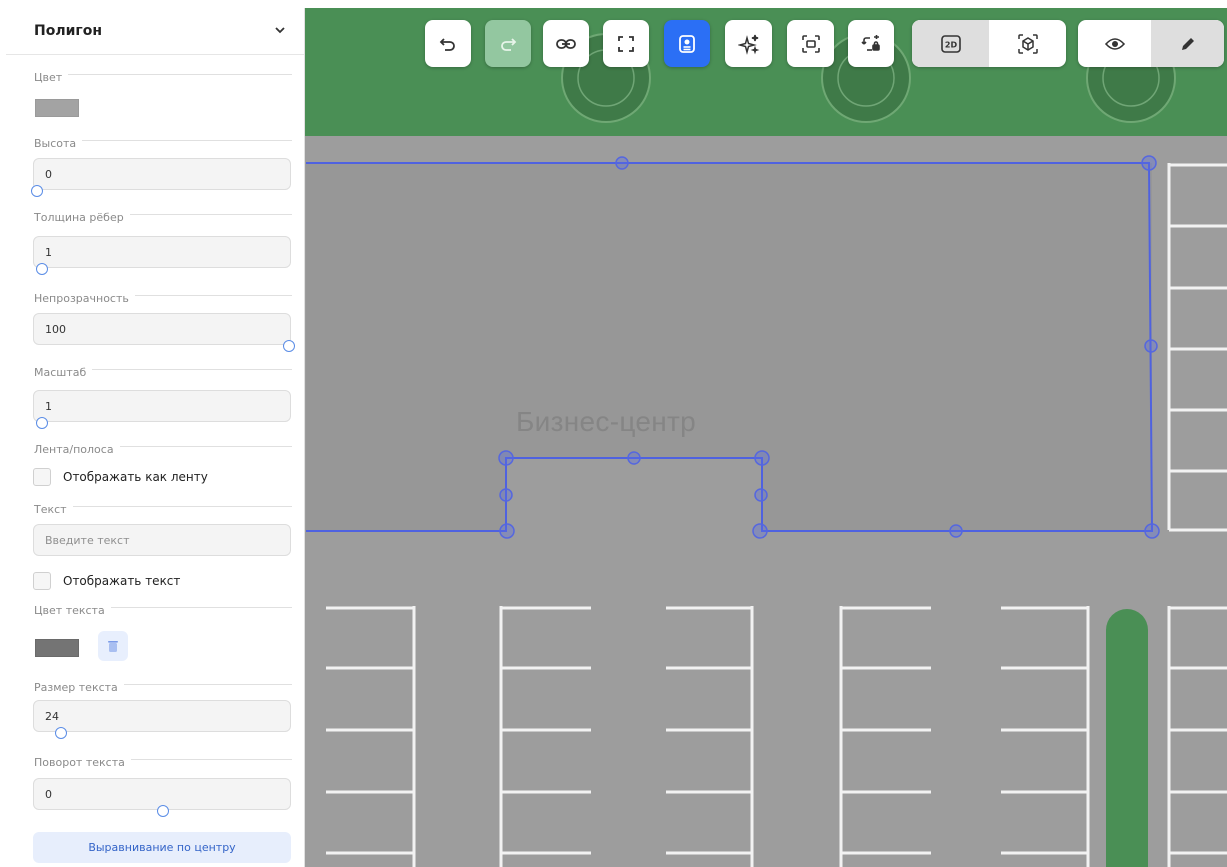 This screenshot has width=1227, height=867. I want to click on edge-thickness-slider-handle, so click(42, 269).